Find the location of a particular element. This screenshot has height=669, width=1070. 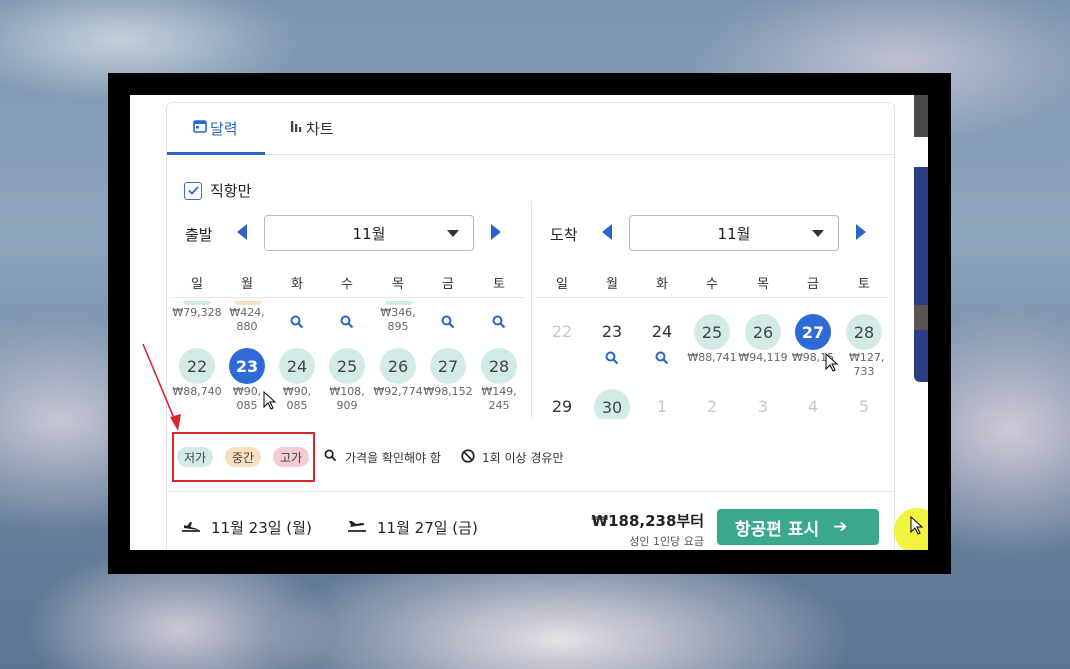

checkbox-checked-icon is located at coordinates (193, 190).